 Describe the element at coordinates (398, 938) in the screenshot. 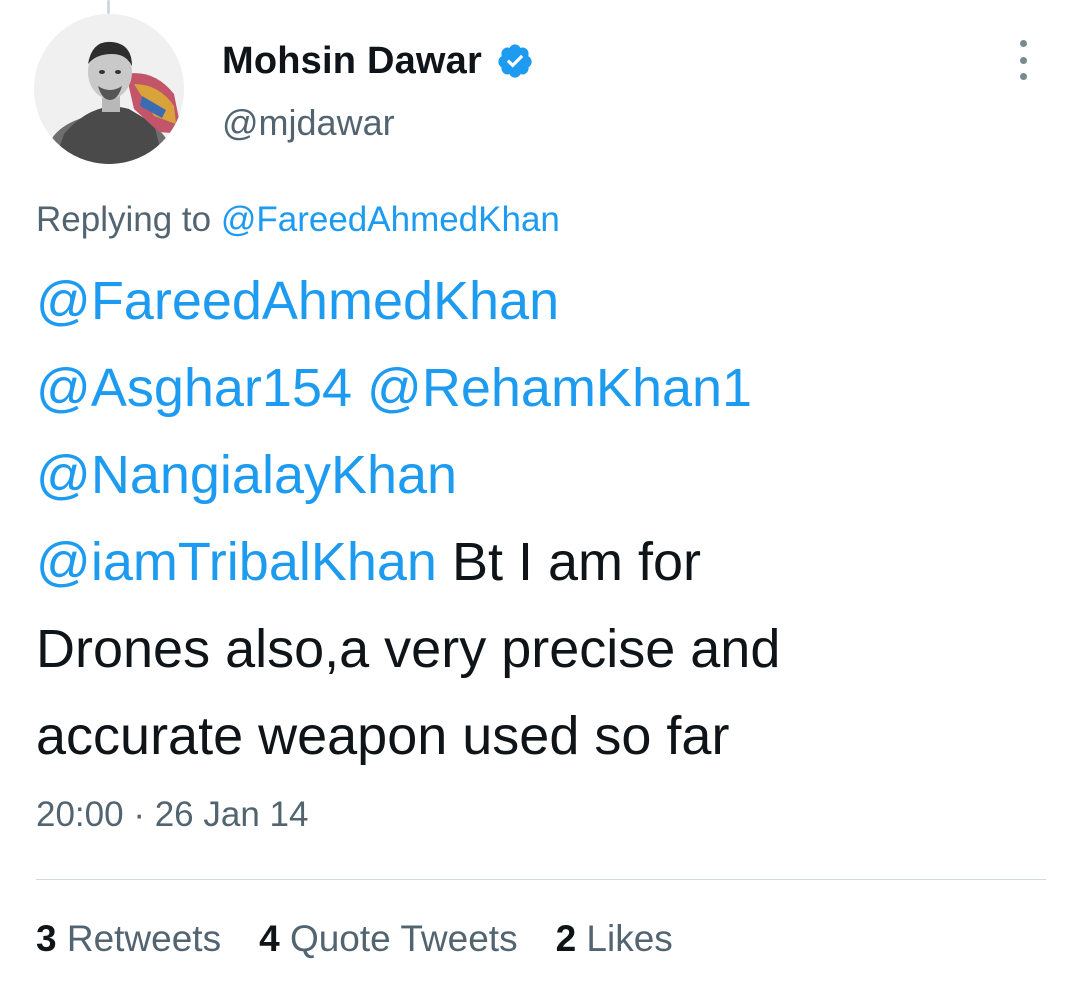

I see `quote-tweets-label: Quote Tweets` at that location.